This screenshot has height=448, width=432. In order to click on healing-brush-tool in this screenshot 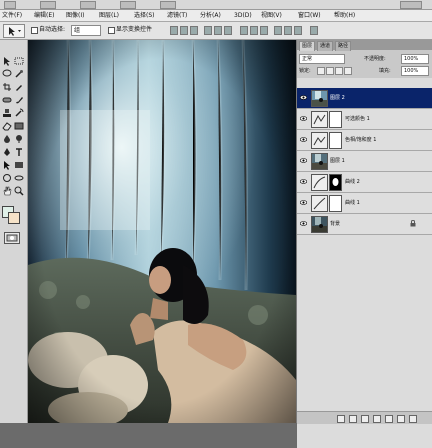, I will do `click(7, 100)`.